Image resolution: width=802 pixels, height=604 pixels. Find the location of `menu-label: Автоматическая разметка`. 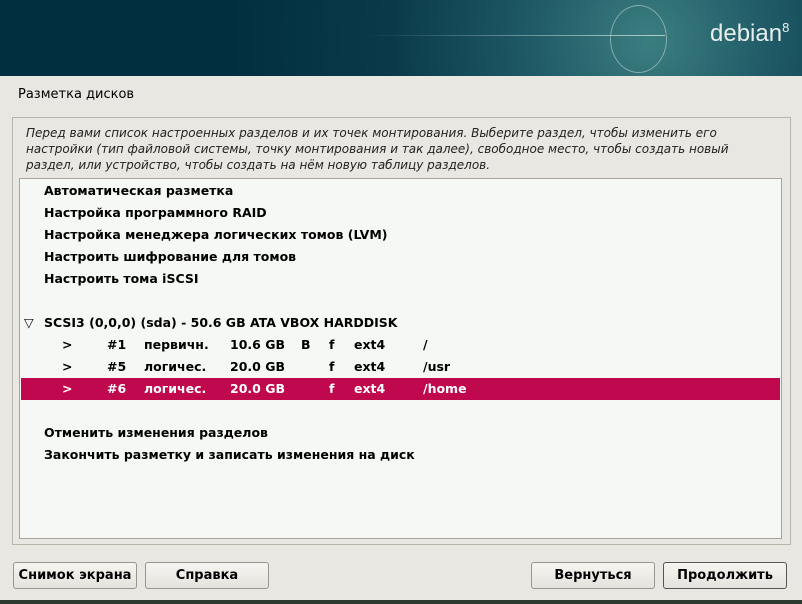

menu-label: Автоматическая разметка is located at coordinates (139, 190).